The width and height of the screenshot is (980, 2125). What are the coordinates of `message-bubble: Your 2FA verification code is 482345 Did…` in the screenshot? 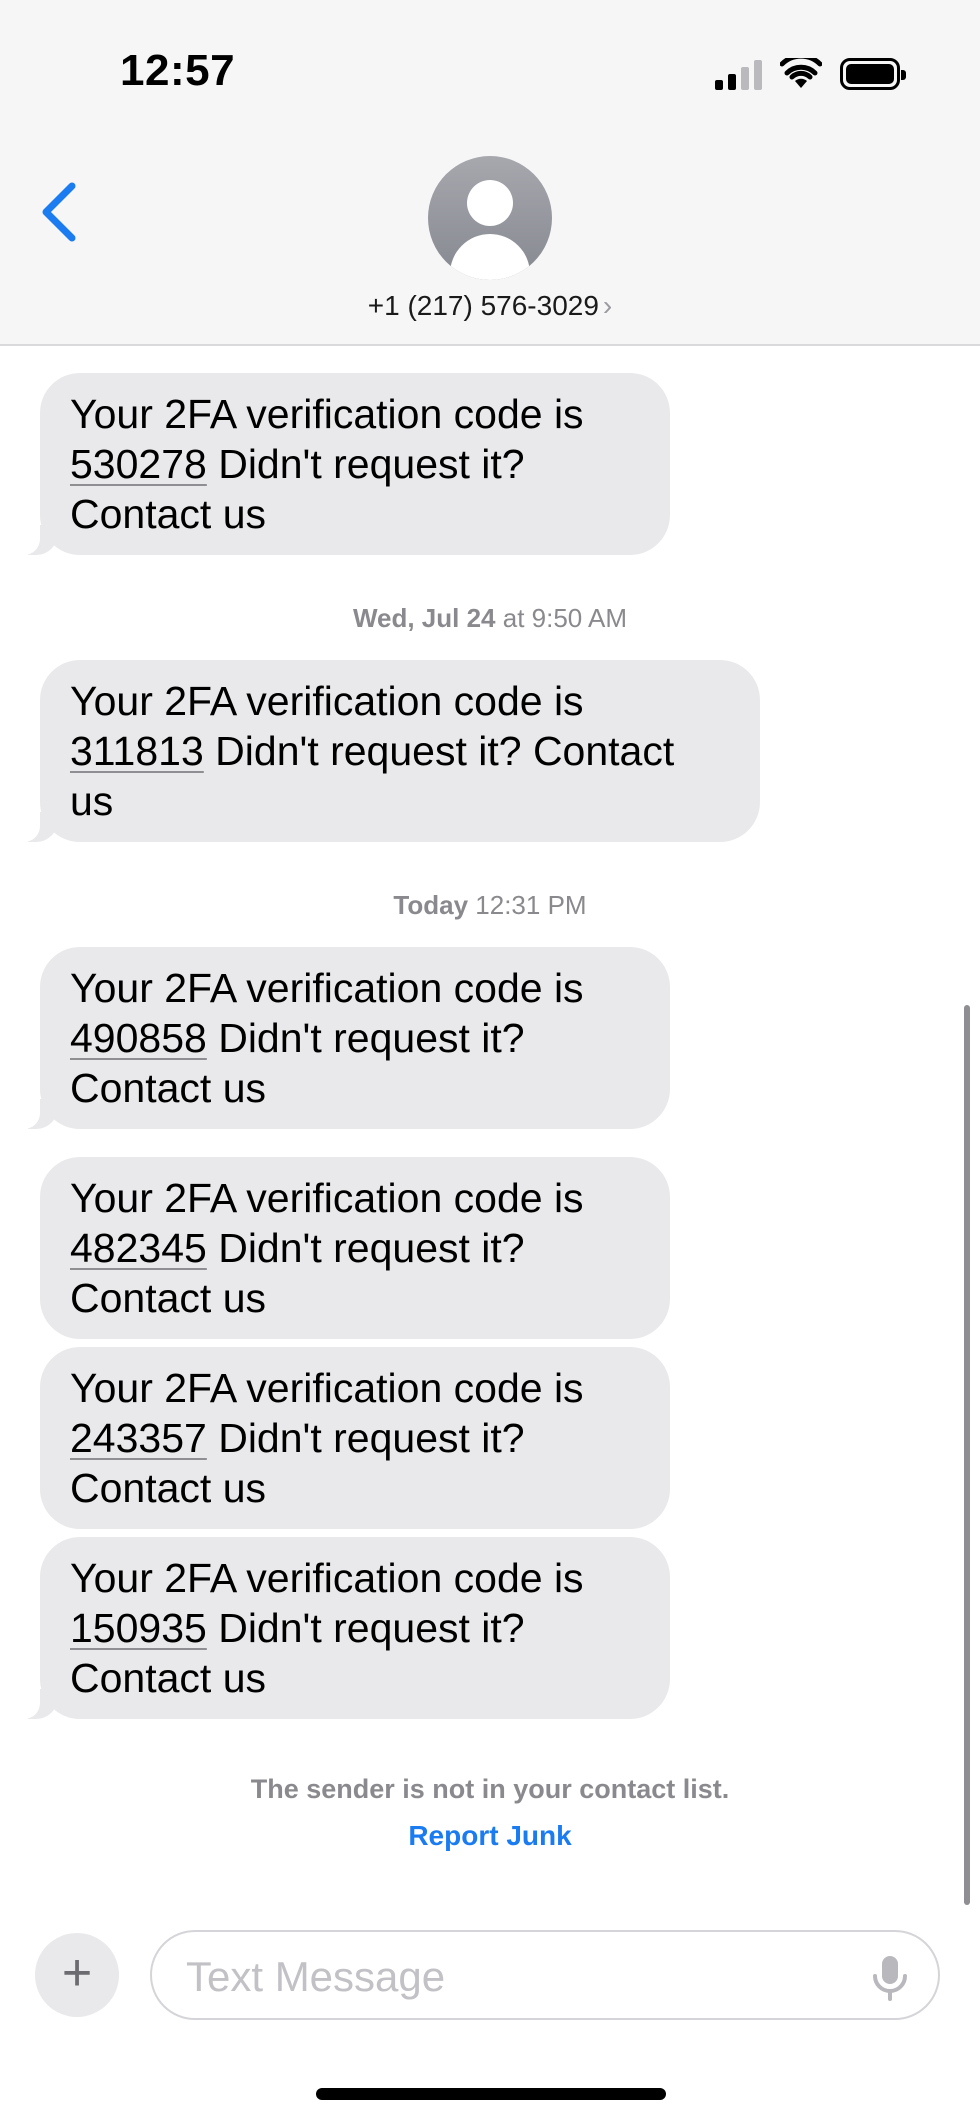 It's located at (355, 1248).